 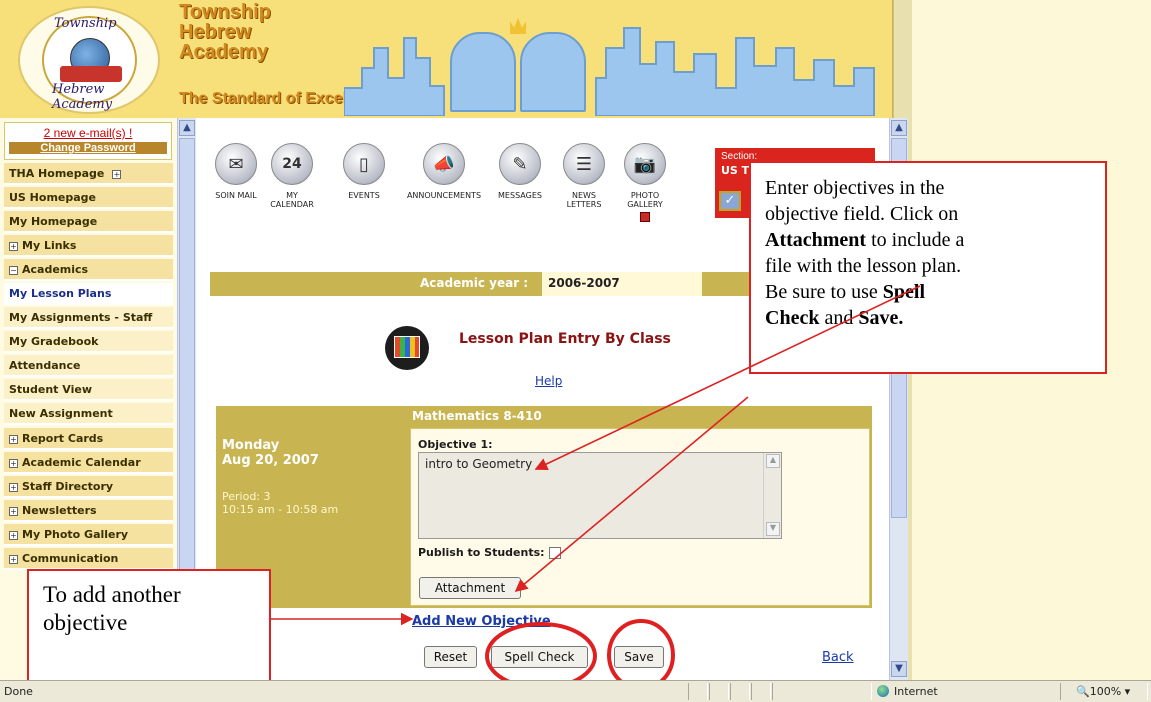 What do you see at coordinates (88, 246) in the screenshot?
I see `sidebar-item-my-links: + My Links` at bounding box center [88, 246].